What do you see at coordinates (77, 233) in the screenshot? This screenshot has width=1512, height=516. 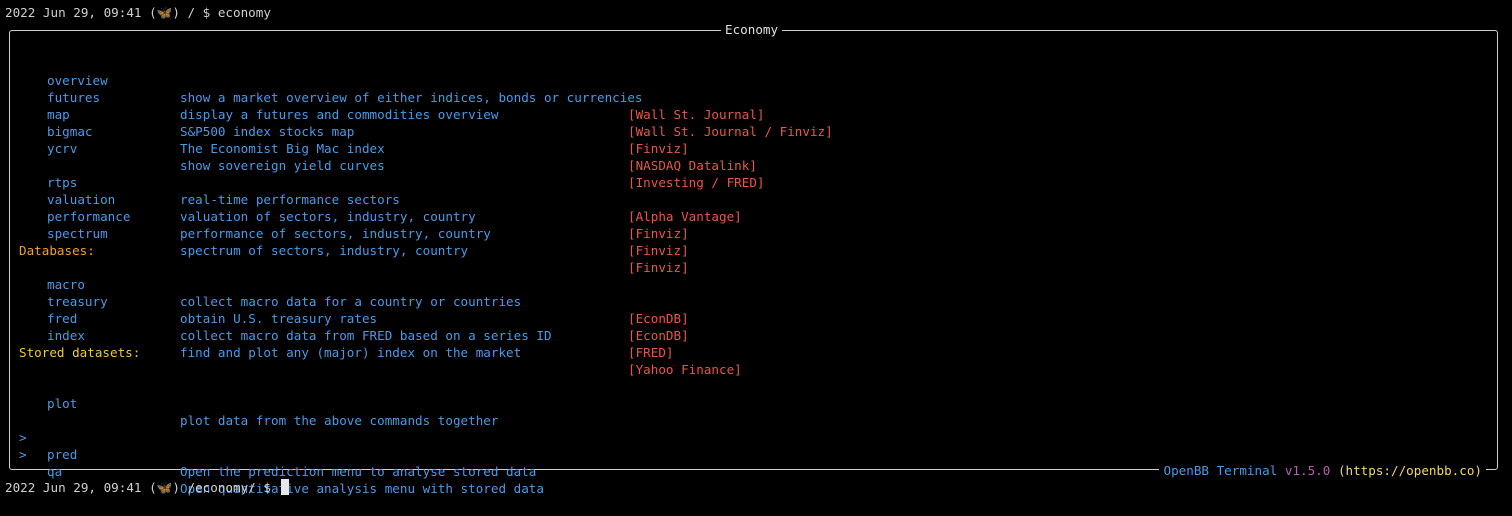 I see `command-name: spectrum` at bounding box center [77, 233].